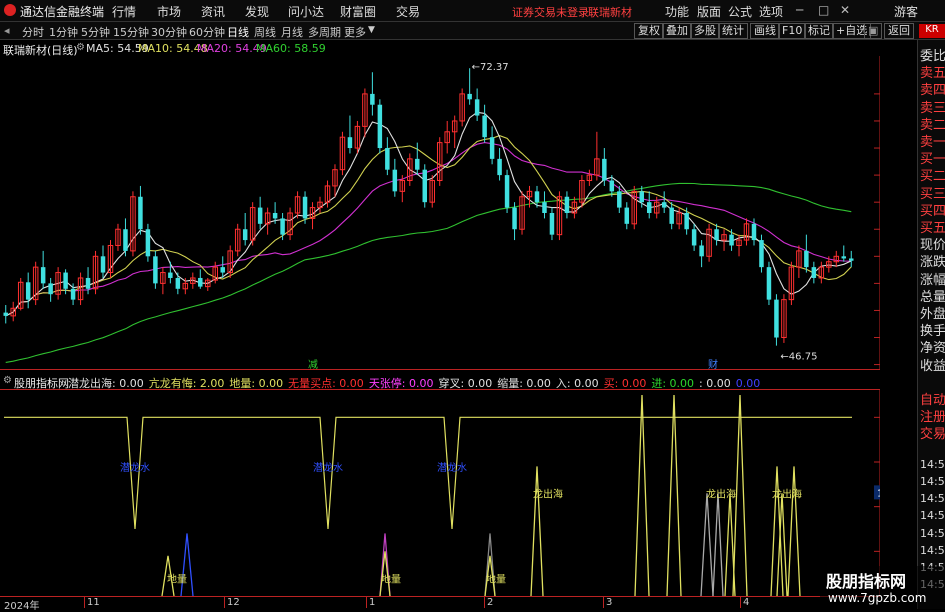 This screenshot has width=945, height=612. I want to click on menu-item-ask: 问小达, so click(306, 11).